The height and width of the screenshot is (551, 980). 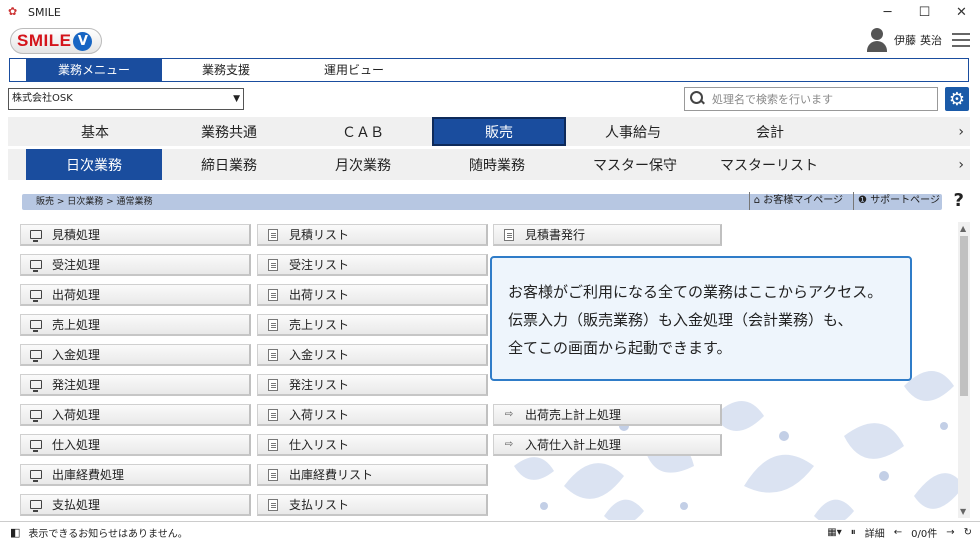 I want to click on support-page-link: ❶ サポートページ, so click(x=896, y=201).